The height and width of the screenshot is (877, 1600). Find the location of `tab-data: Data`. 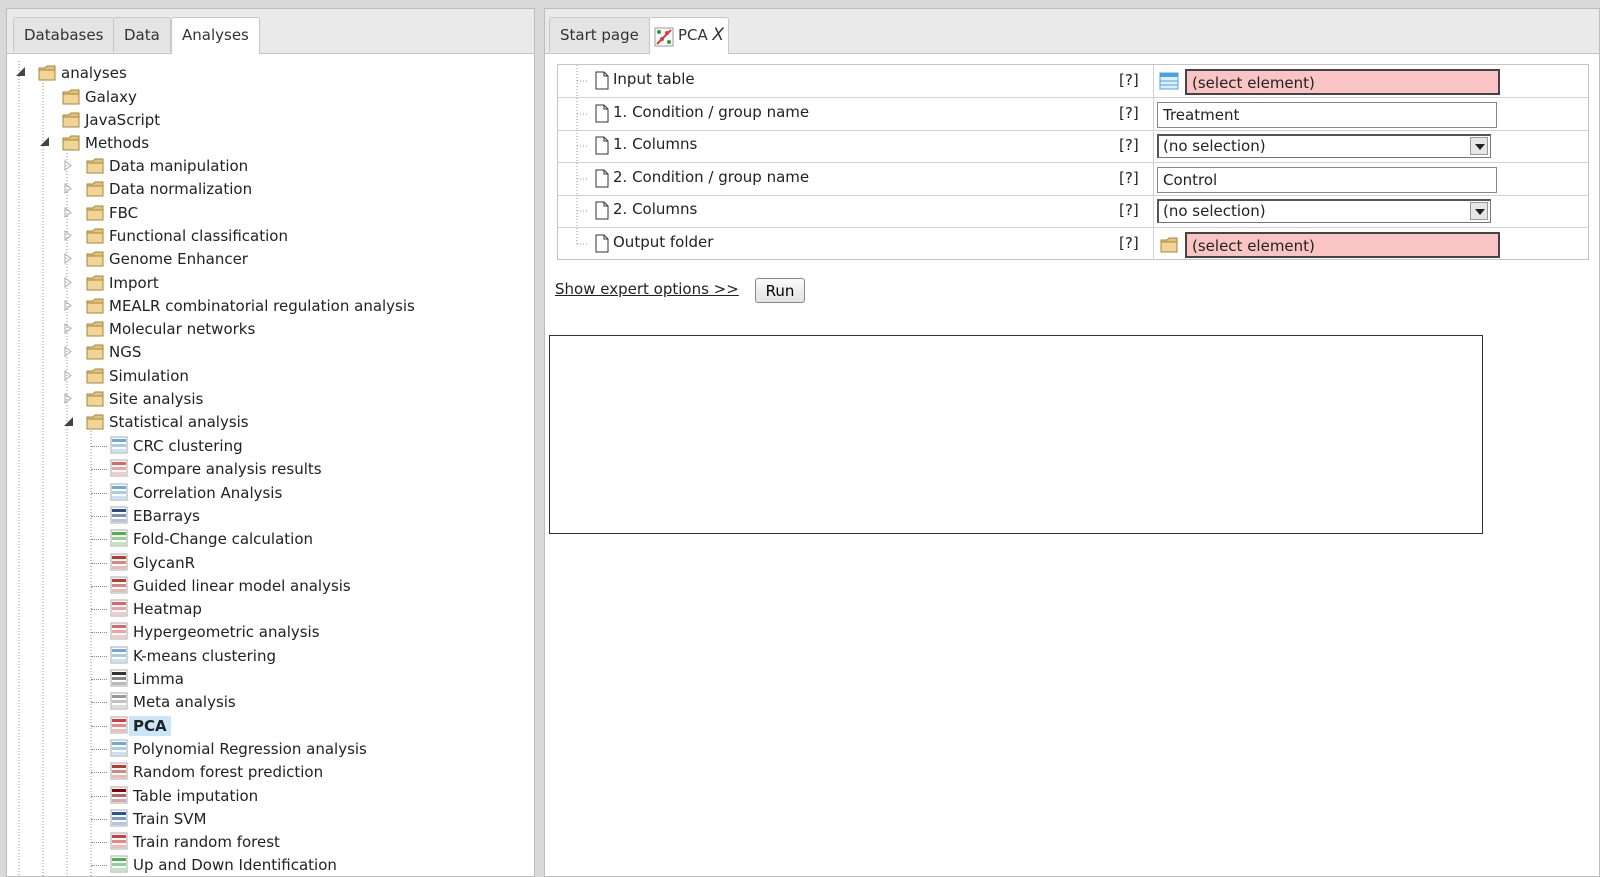

tab-data: Data is located at coordinates (142, 34).